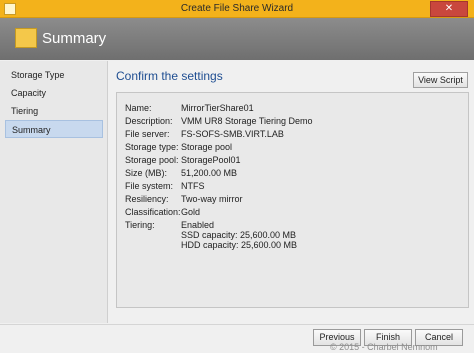  What do you see at coordinates (198, 225) in the screenshot?
I see `tiering-status: Enabled` at bounding box center [198, 225].